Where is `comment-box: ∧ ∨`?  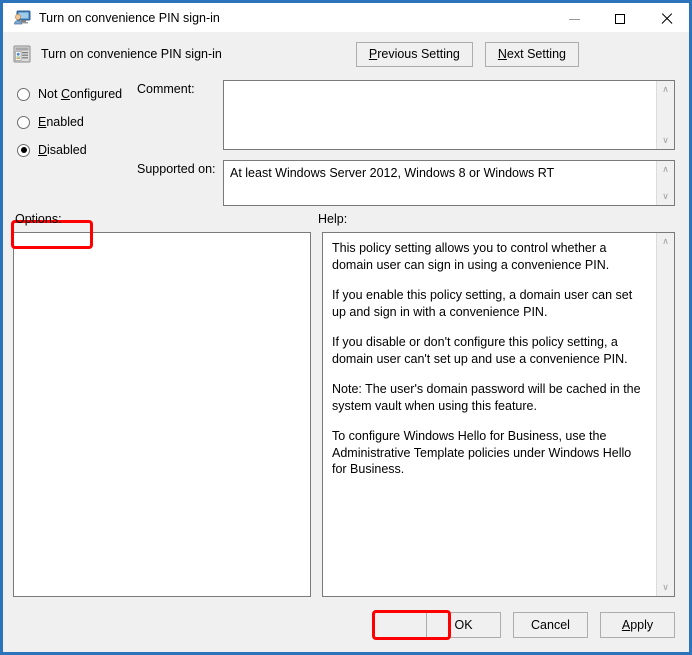 comment-box: ∧ ∨ is located at coordinates (449, 115).